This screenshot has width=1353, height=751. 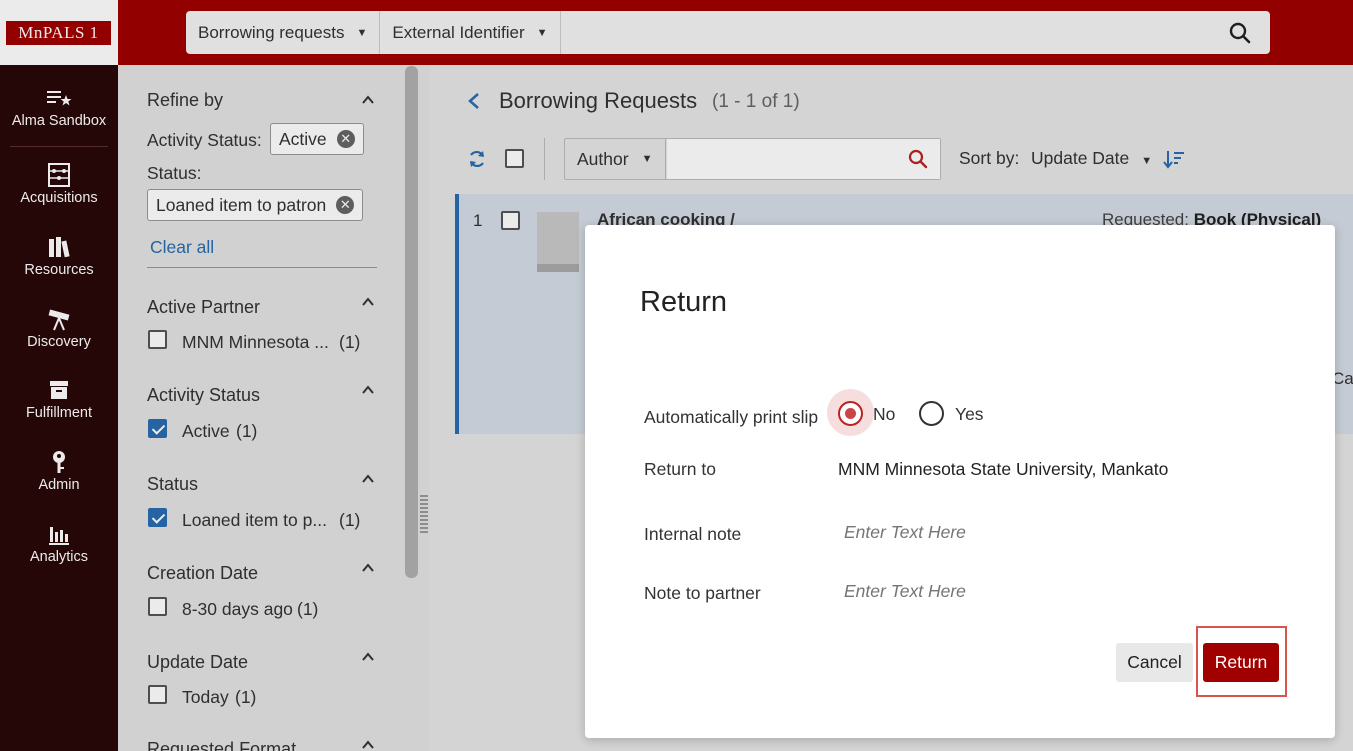 I want to click on partner-note-label: Note to partner, so click(x=702, y=593).